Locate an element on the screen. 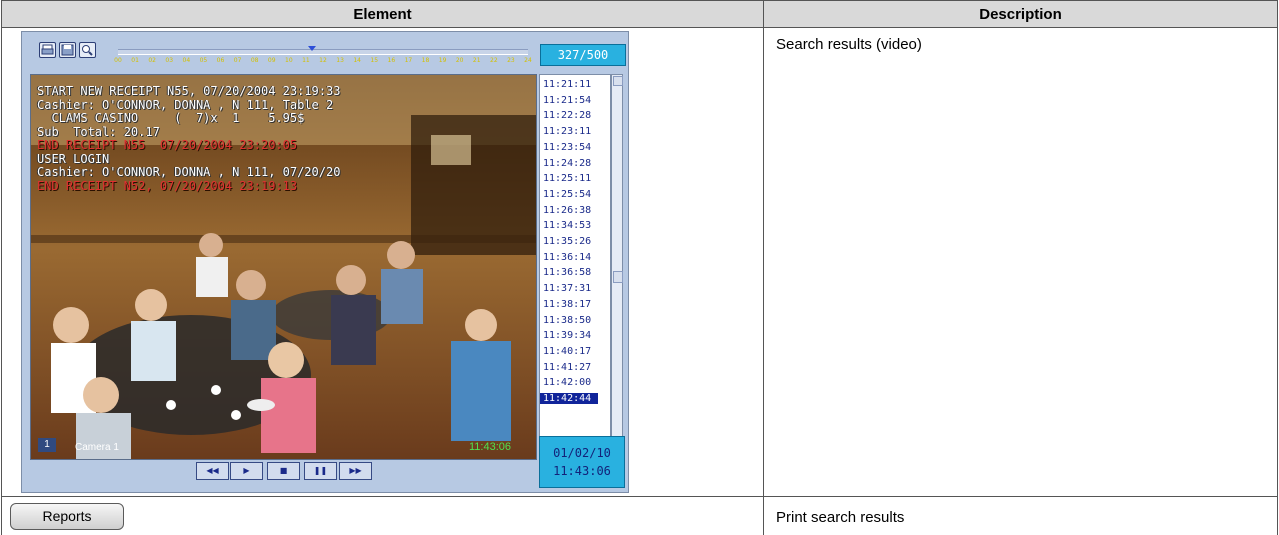 The width and height of the screenshot is (1279, 535). fast-forward-icon: ▶▶ is located at coordinates (355, 470).